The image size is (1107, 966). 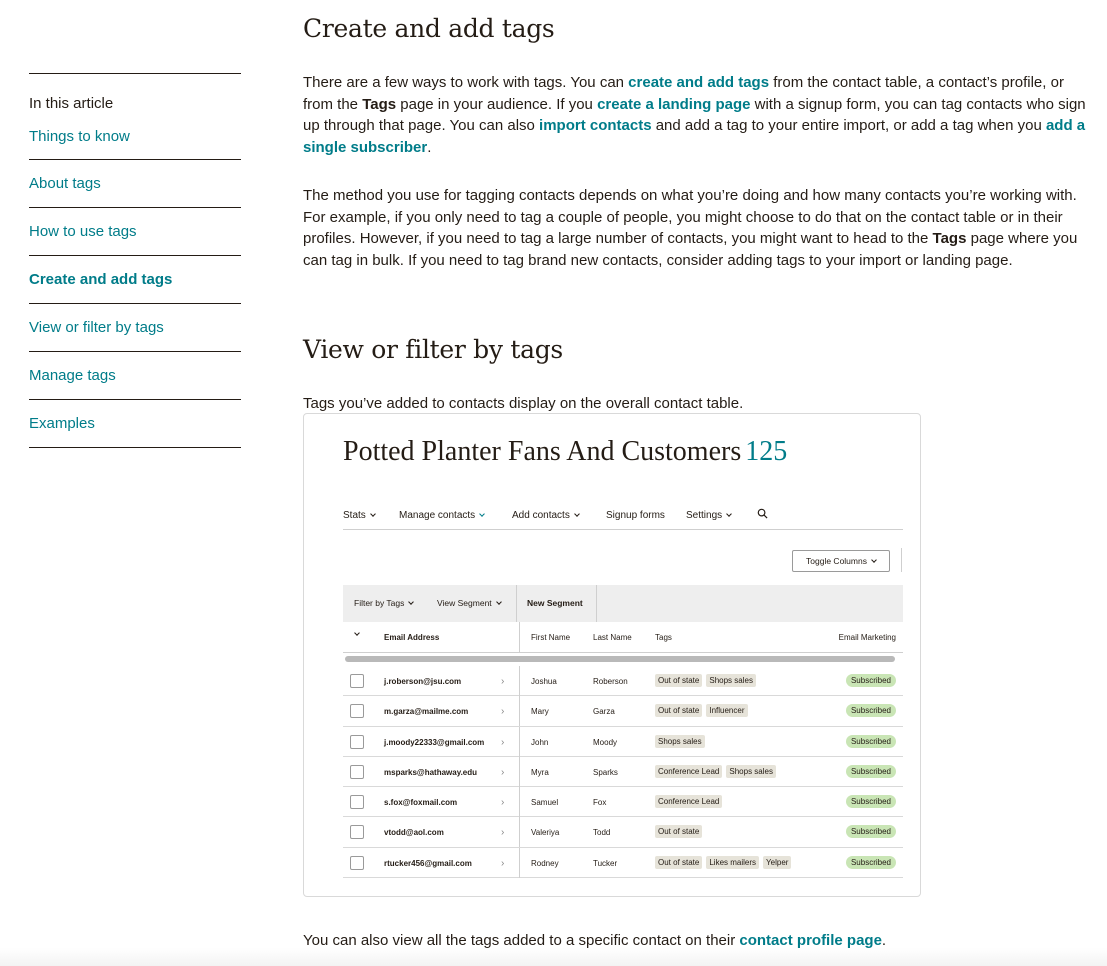 I want to click on nav-stats: Stats, so click(x=359, y=515).